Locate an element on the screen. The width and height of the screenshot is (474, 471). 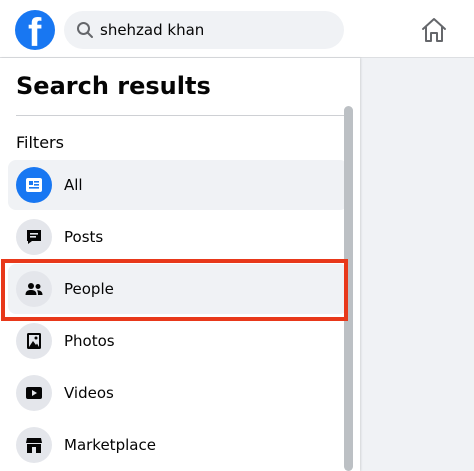
logo-letter: f is located at coordinates (35, 30).